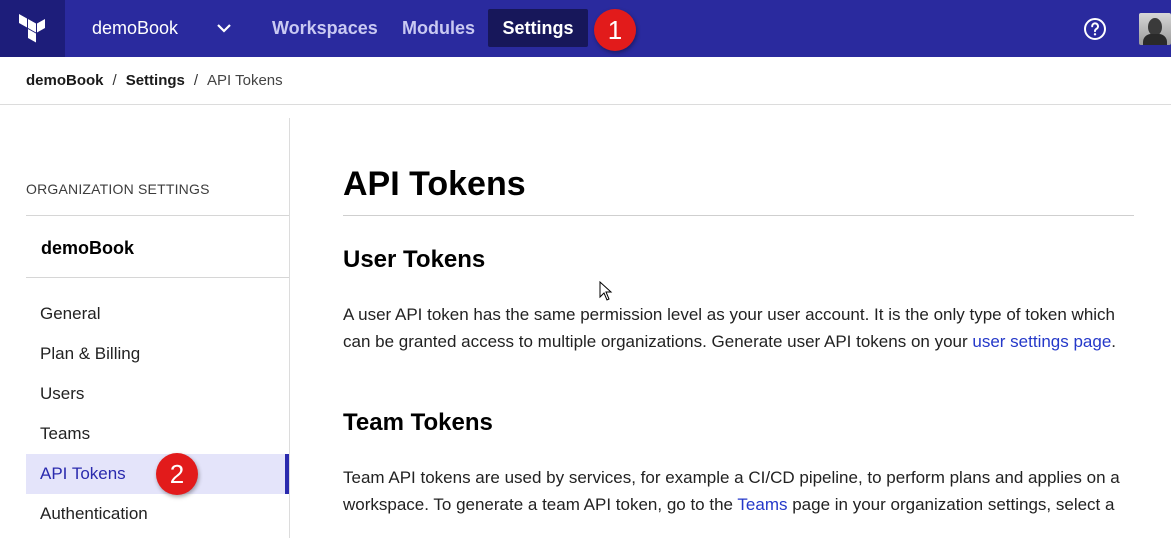 The image size is (1171, 538). I want to click on top-nav: demoBook Workspaces Modules Settings 1, so click(585, 28).